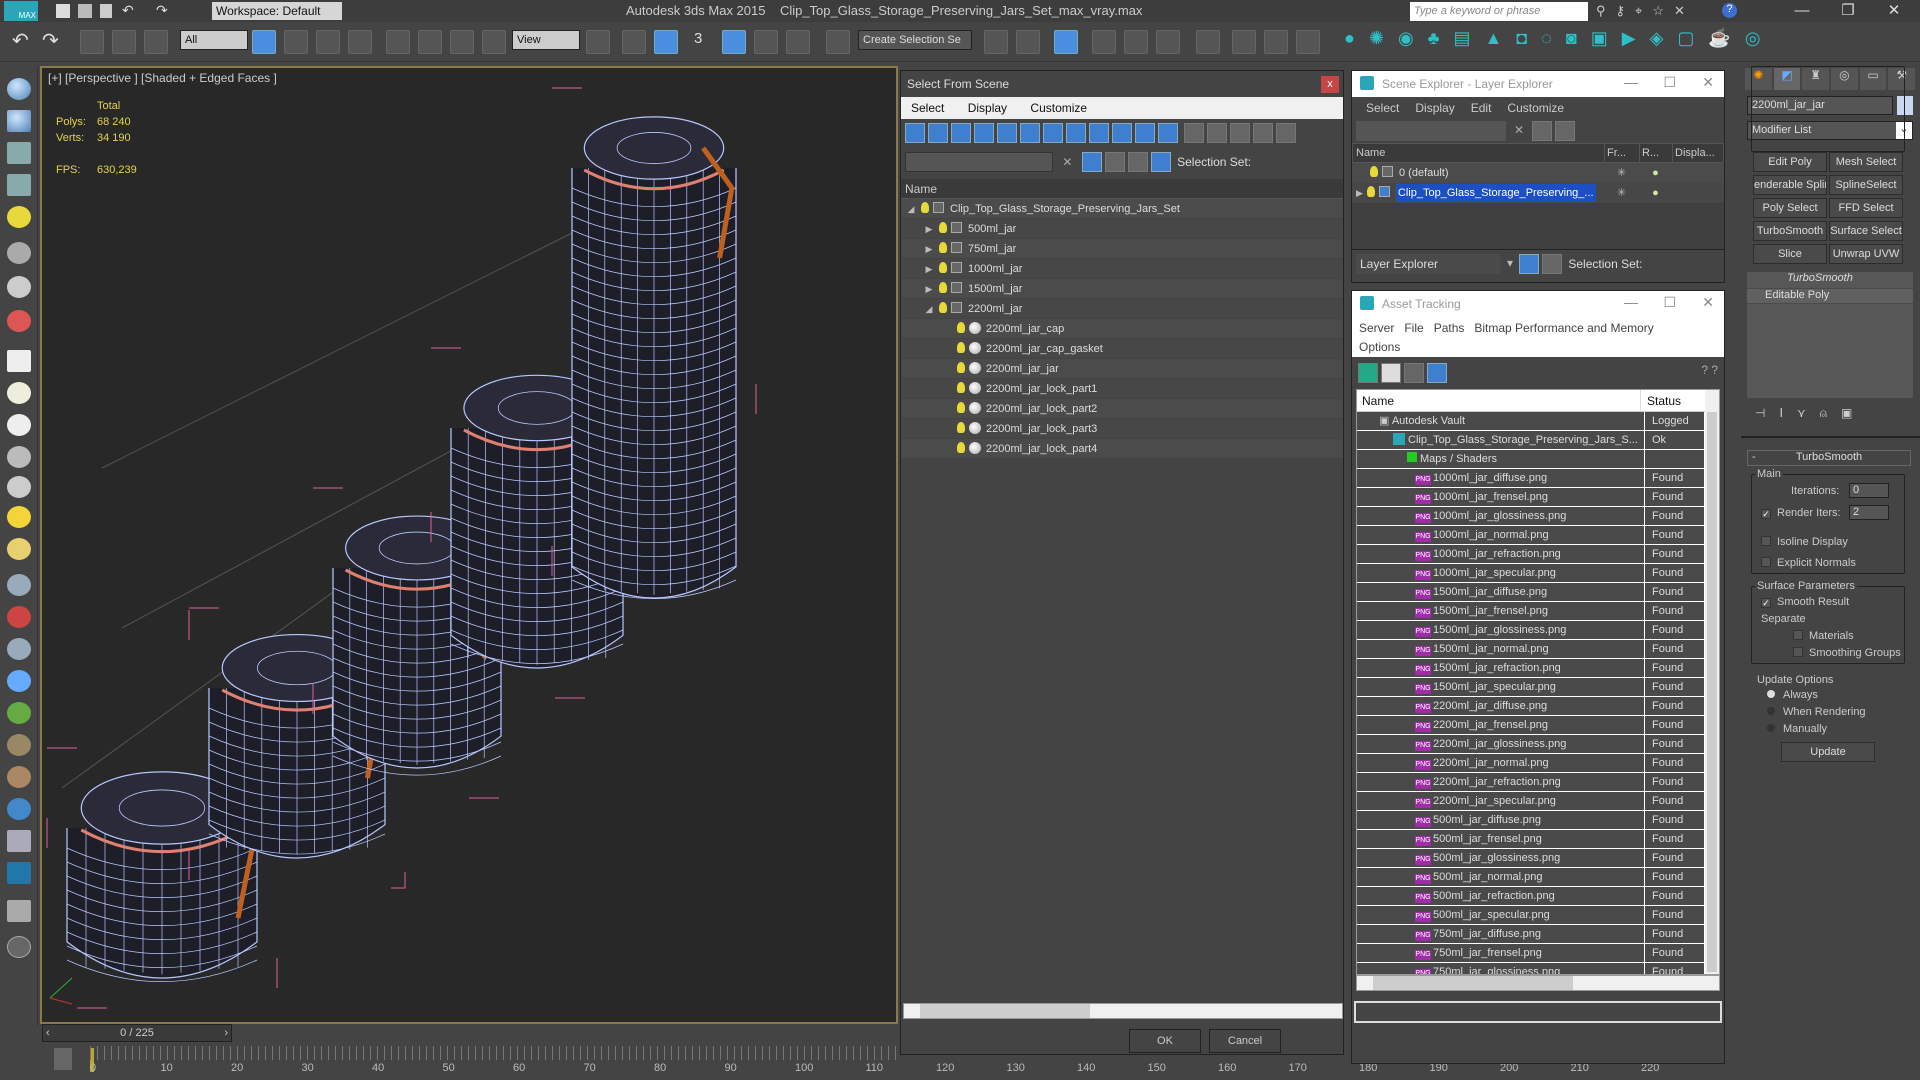  What do you see at coordinates (1869, 490) in the screenshot?
I see `iterations-spinner: 0` at bounding box center [1869, 490].